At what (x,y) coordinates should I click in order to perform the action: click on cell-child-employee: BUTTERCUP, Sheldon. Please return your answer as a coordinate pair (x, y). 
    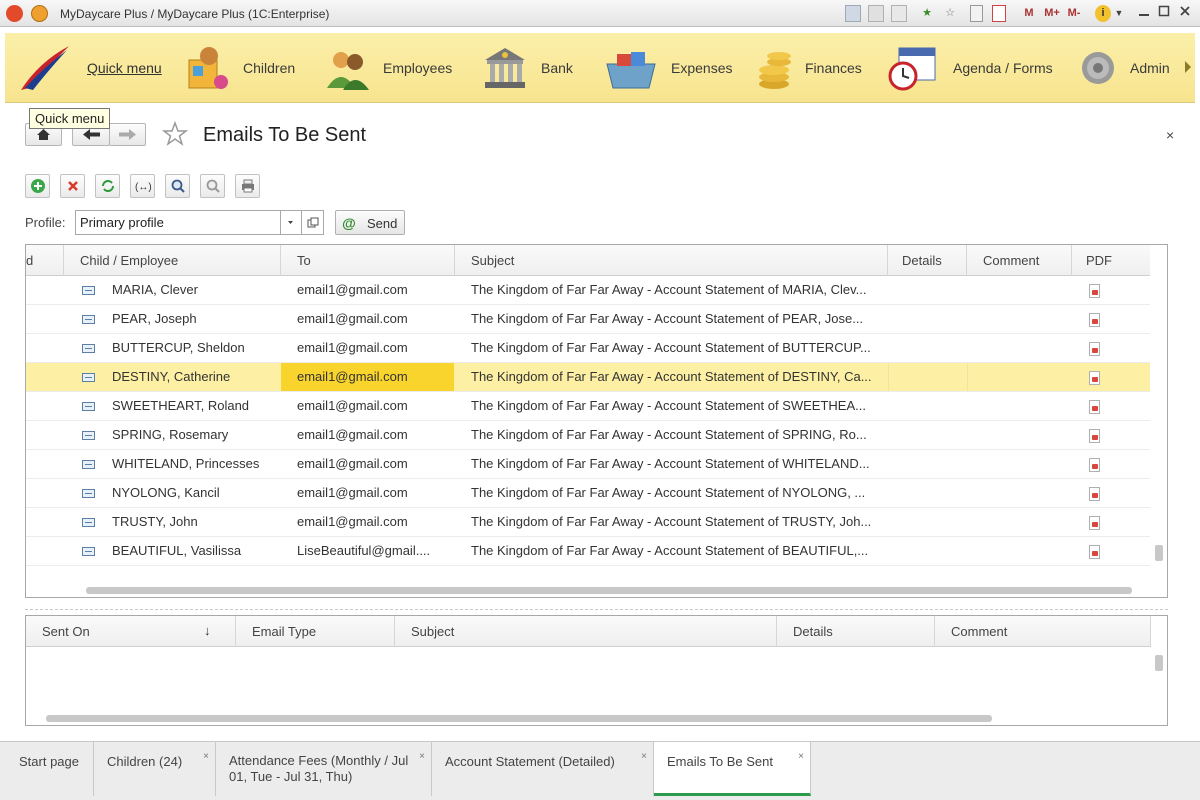
    Looking at the image, I should click on (188, 348).